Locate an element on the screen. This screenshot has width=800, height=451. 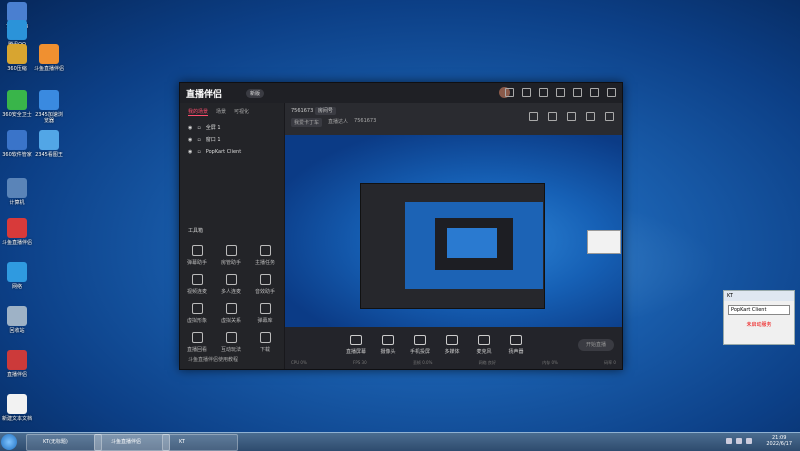
scene-tabs: 我的场景 场景 可视化 is located at coordinates (232, 109).